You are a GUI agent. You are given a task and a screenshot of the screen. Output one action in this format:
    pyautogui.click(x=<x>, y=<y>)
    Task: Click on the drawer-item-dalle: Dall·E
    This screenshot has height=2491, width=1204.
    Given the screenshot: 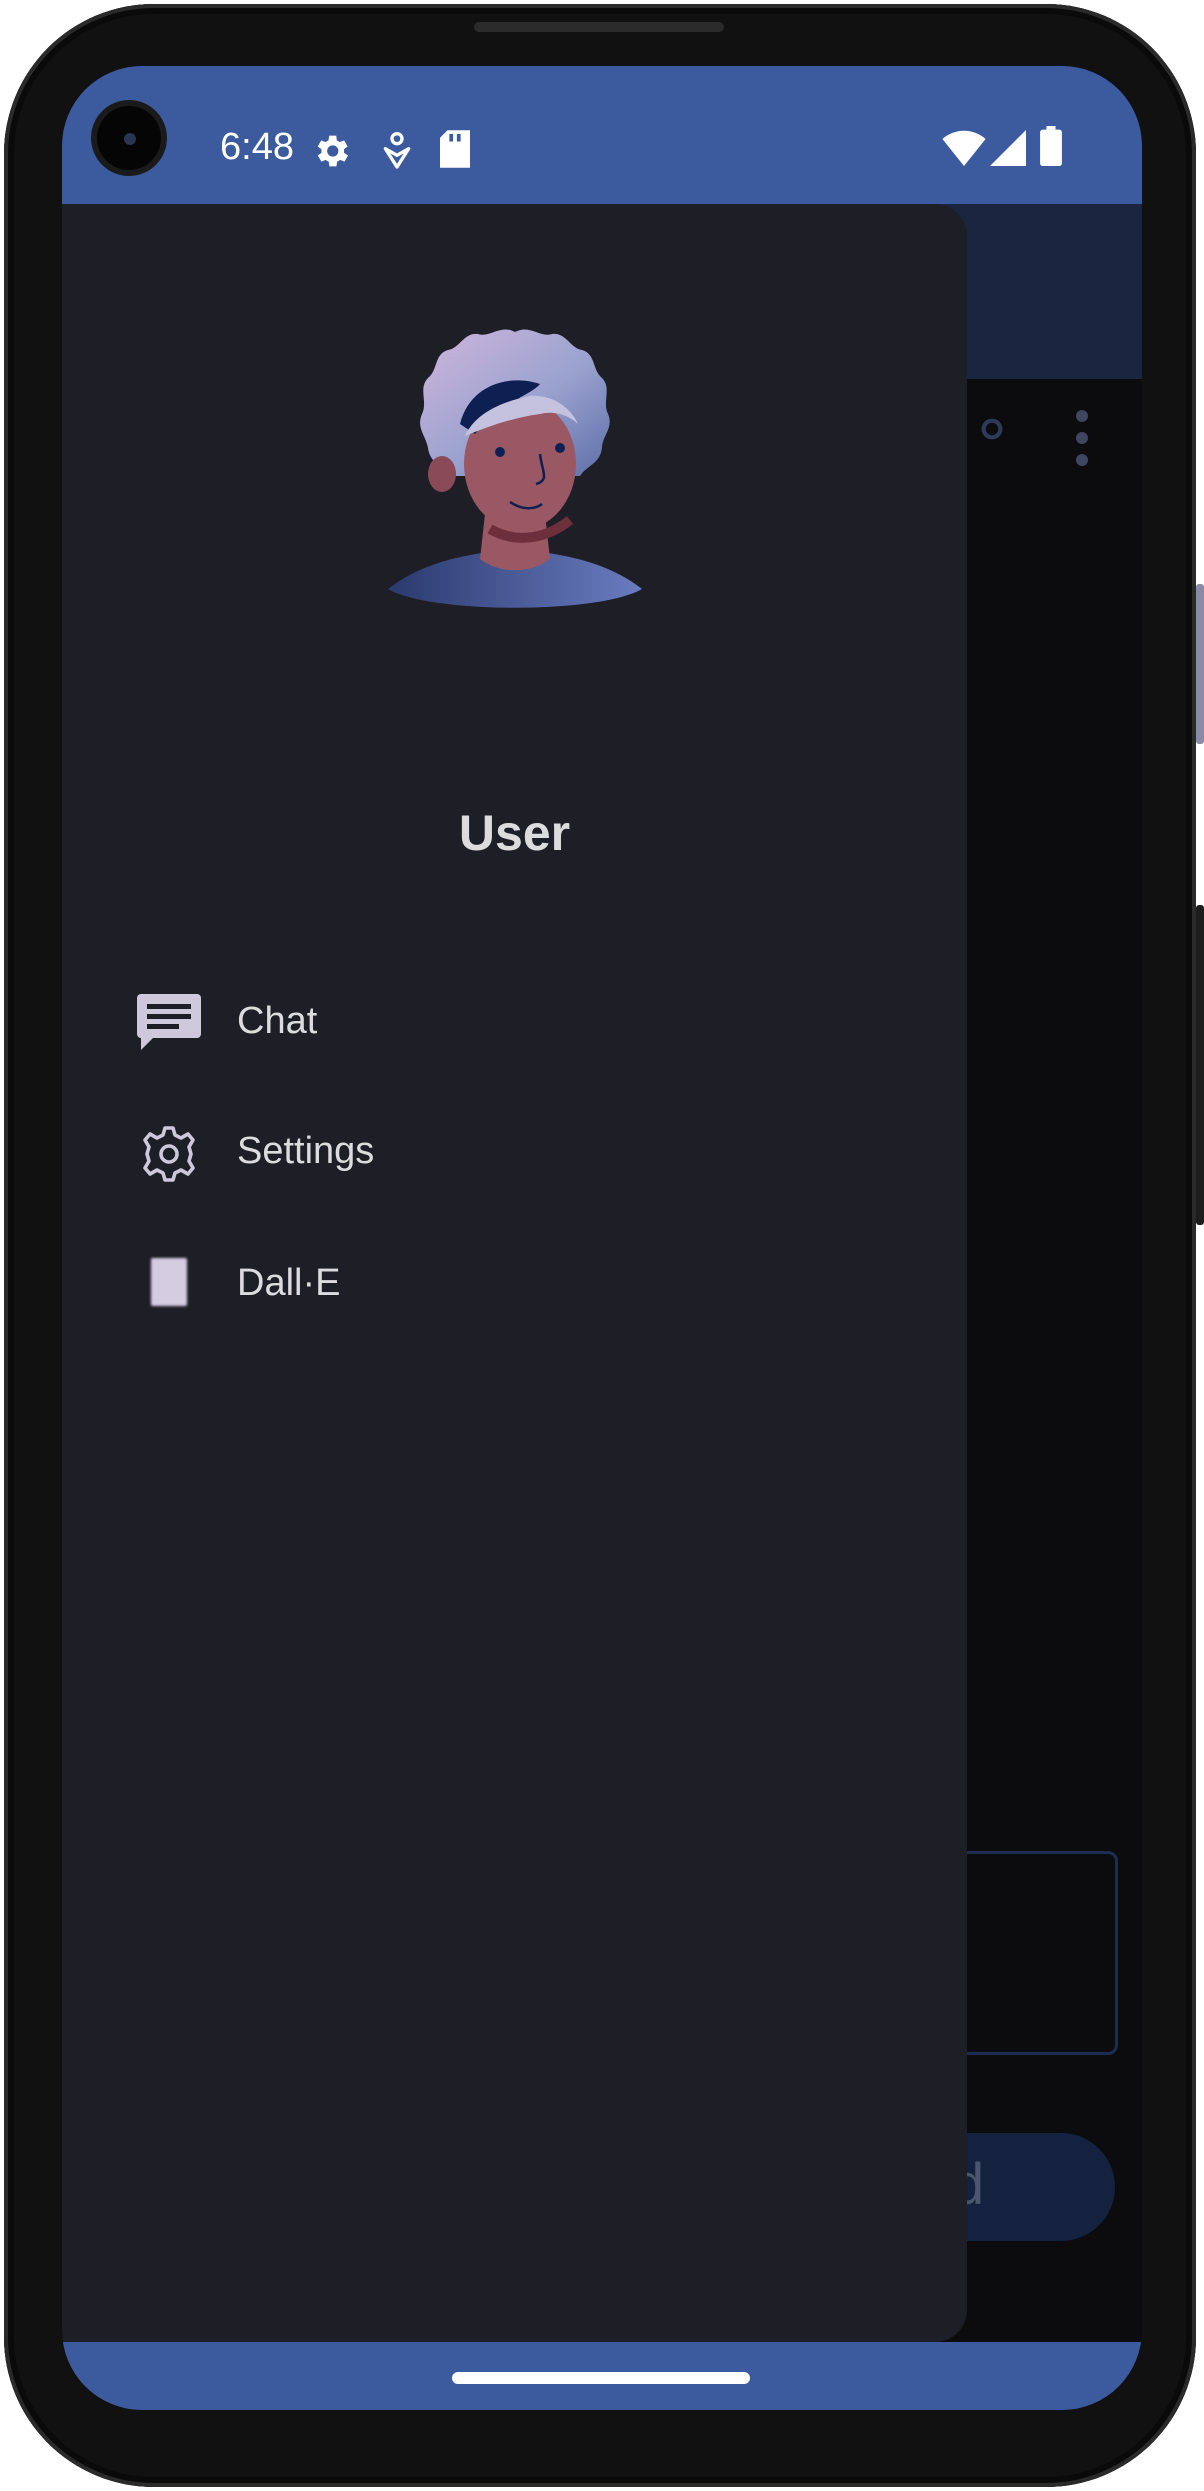 What is the action you would take?
    pyautogui.click(x=522, y=1286)
    